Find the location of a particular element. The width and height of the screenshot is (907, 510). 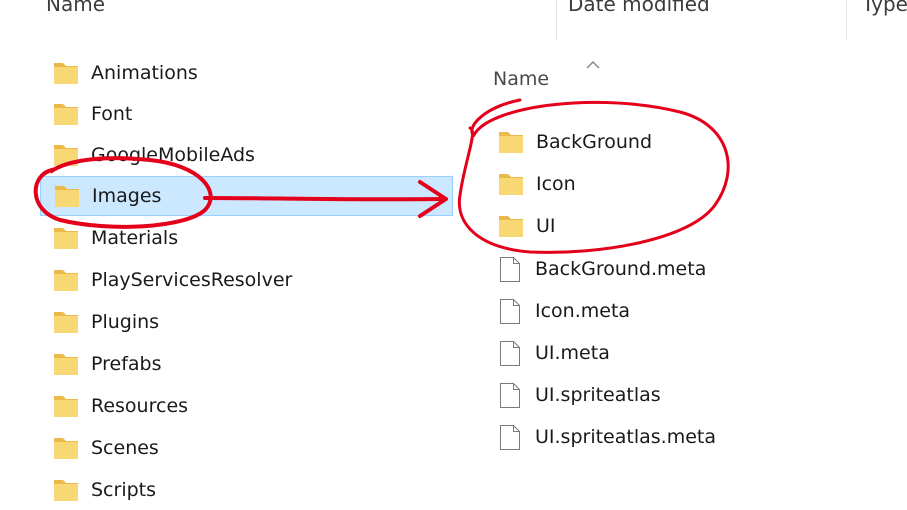

right-column-header-name: Name is located at coordinates (521, 79).